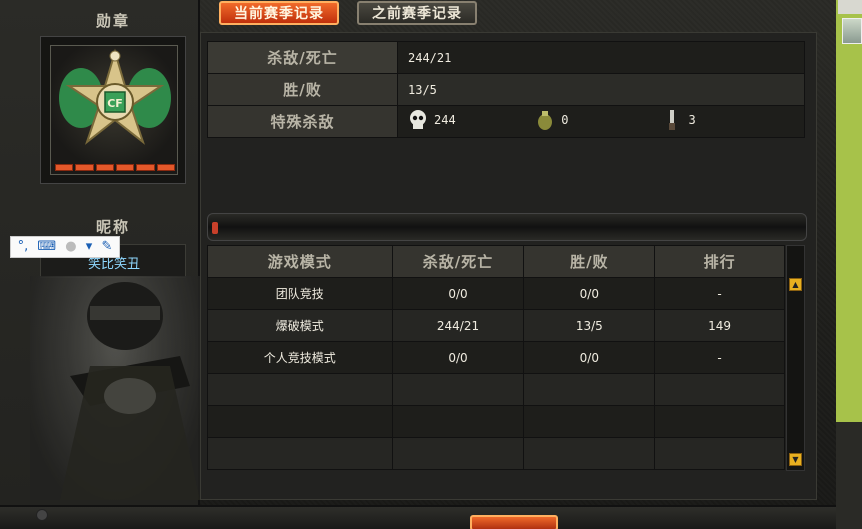 This screenshot has height=529, width=862. What do you see at coordinates (545, 120) in the screenshot?
I see `grenade-icon` at bounding box center [545, 120].